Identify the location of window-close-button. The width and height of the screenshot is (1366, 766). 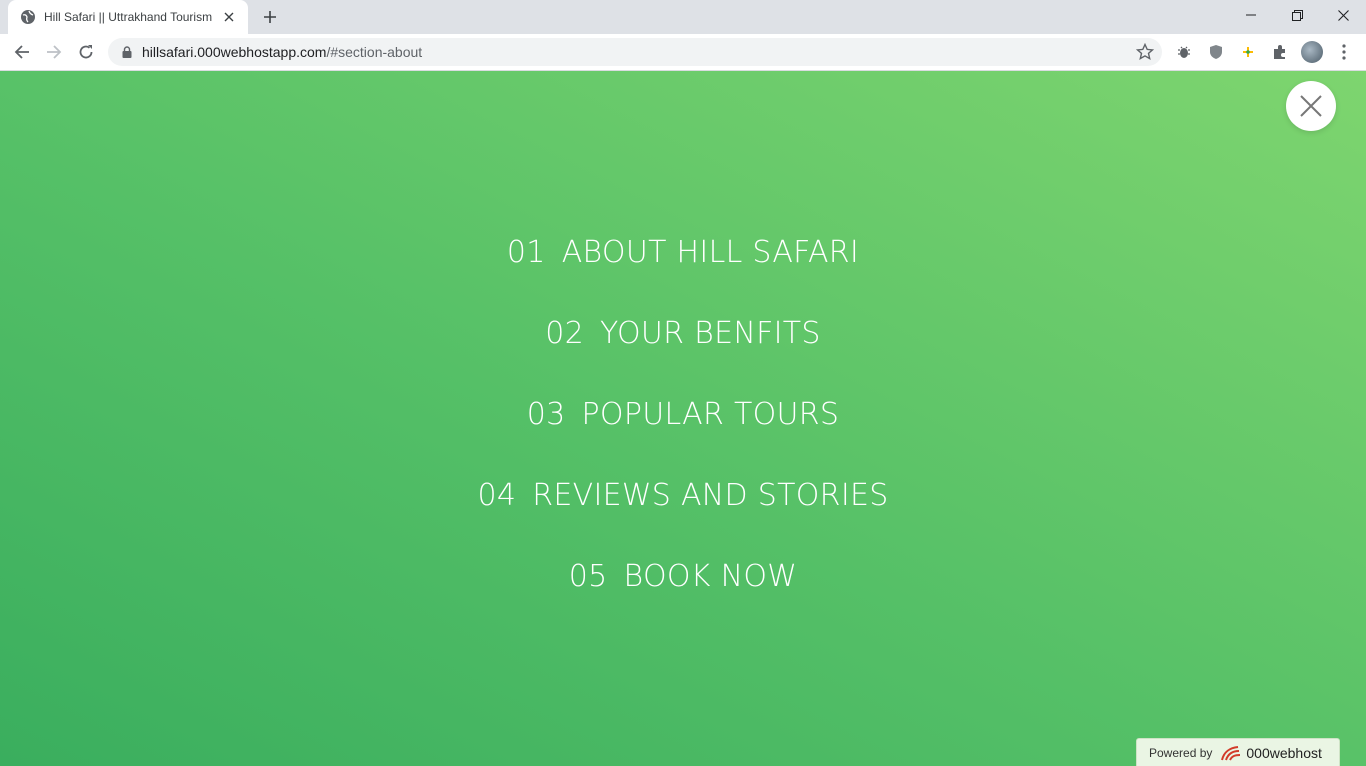
(1343, 15).